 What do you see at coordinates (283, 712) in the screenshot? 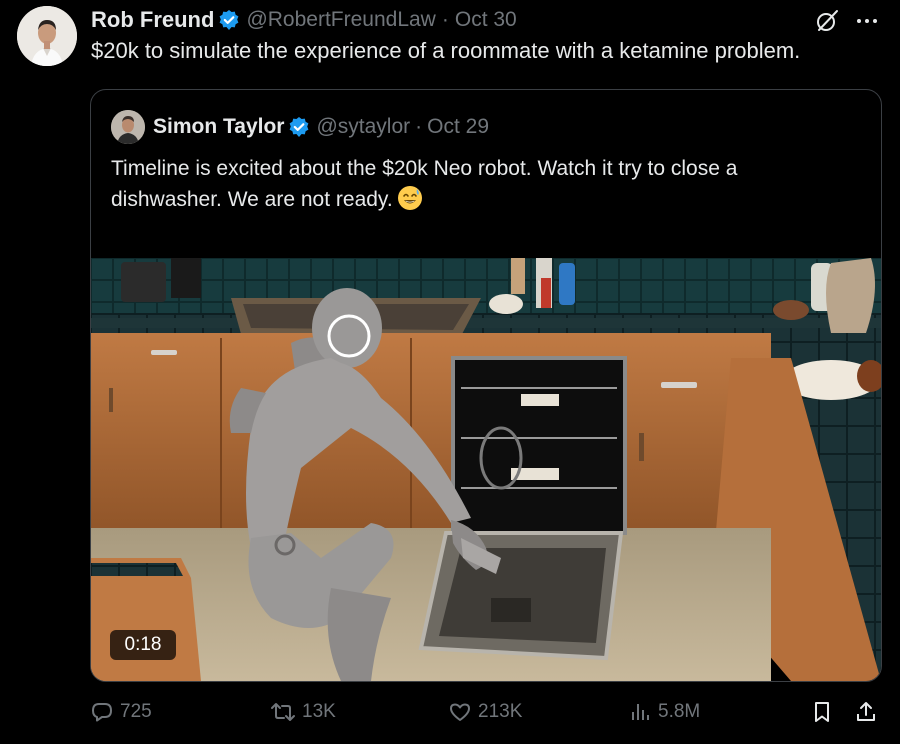
I see `repost-icon` at bounding box center [283, 712].